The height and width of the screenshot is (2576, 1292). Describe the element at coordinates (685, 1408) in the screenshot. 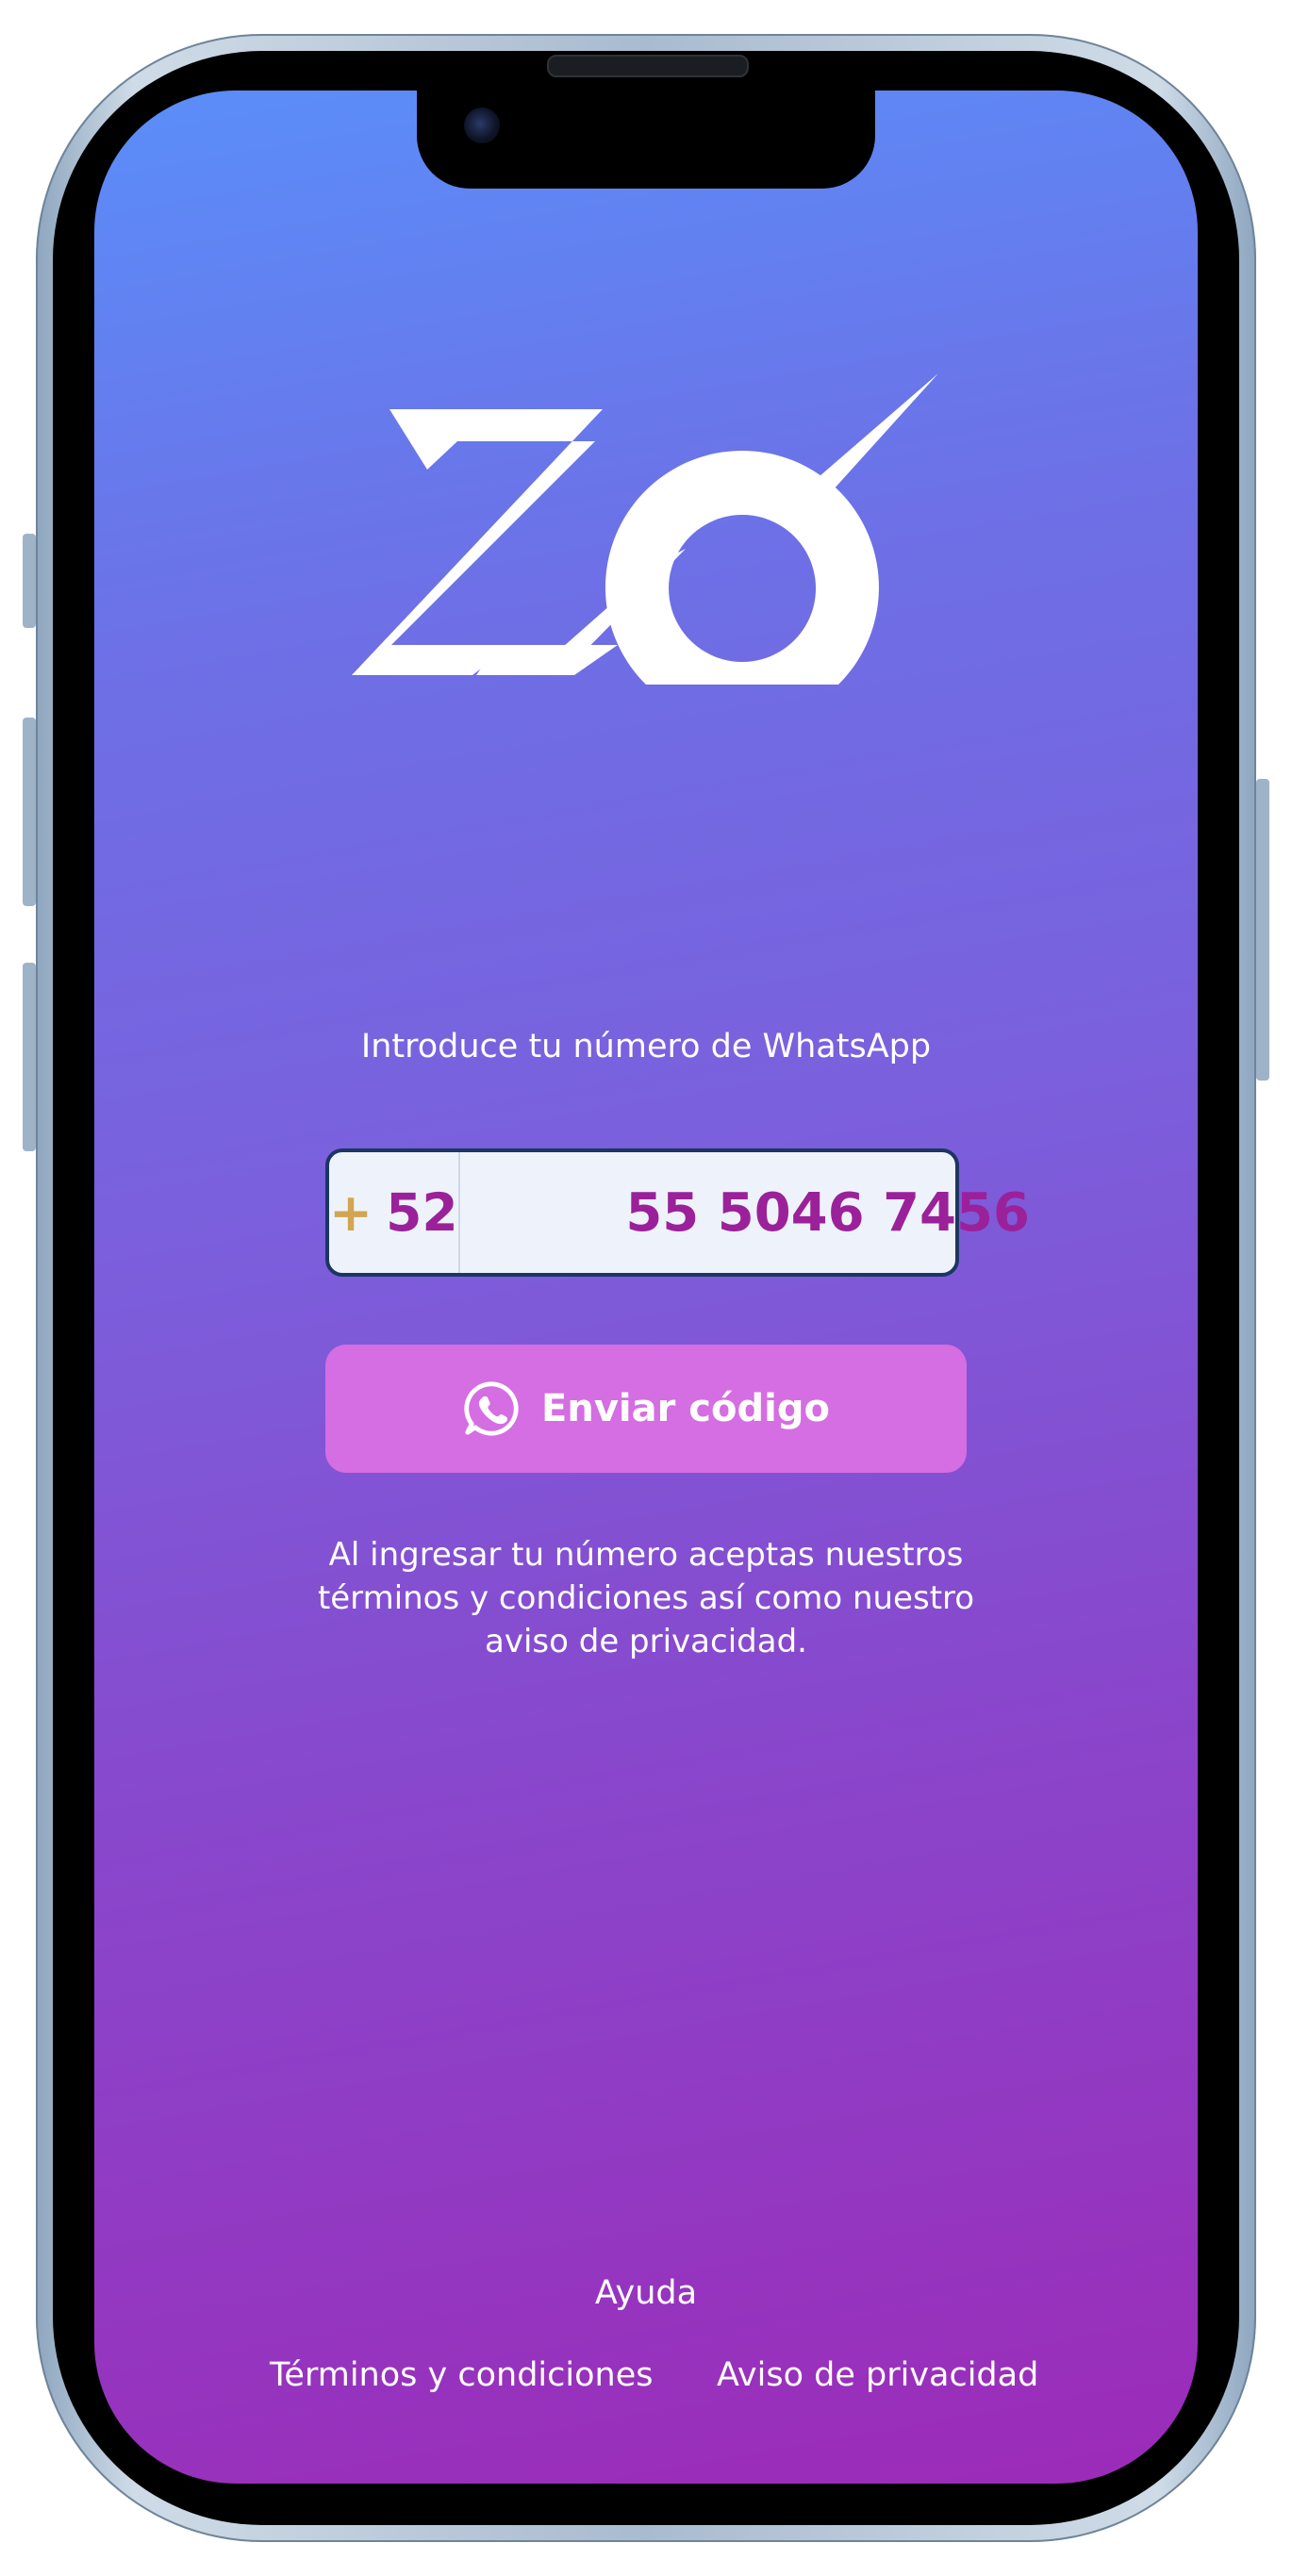

I see `send-code-label: Enviar código` at that location.